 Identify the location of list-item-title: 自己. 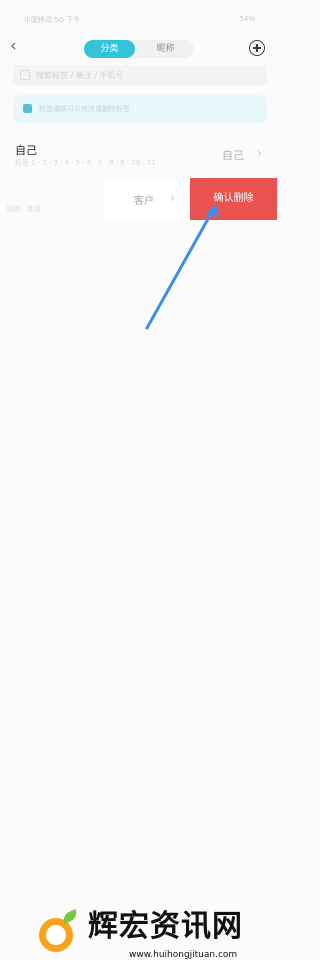
(26, 150).